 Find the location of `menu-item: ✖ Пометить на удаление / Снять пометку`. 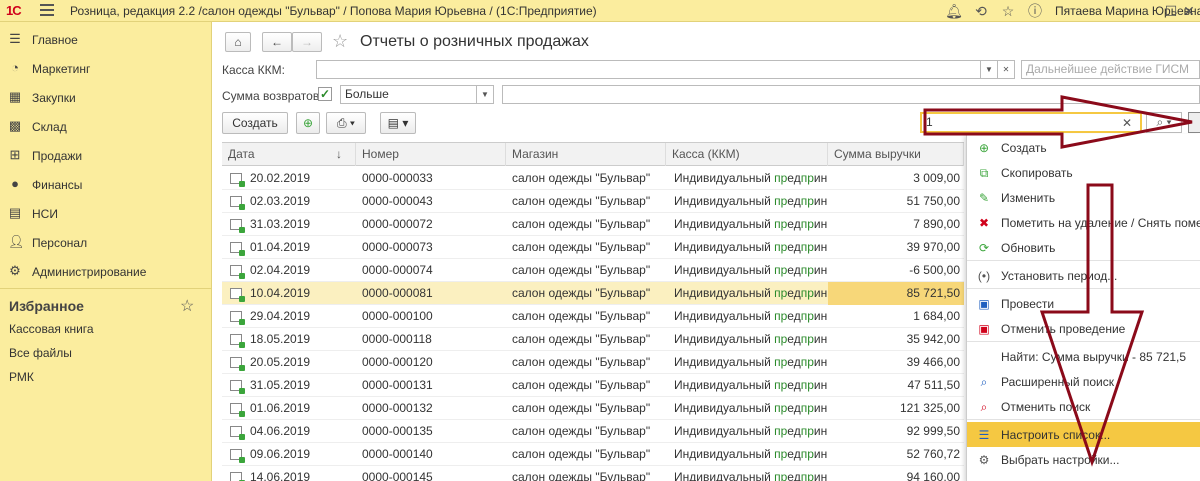

menu-item: ✖ Пометить на удаление / Снять пометку is located at coordinates (1083, 222).